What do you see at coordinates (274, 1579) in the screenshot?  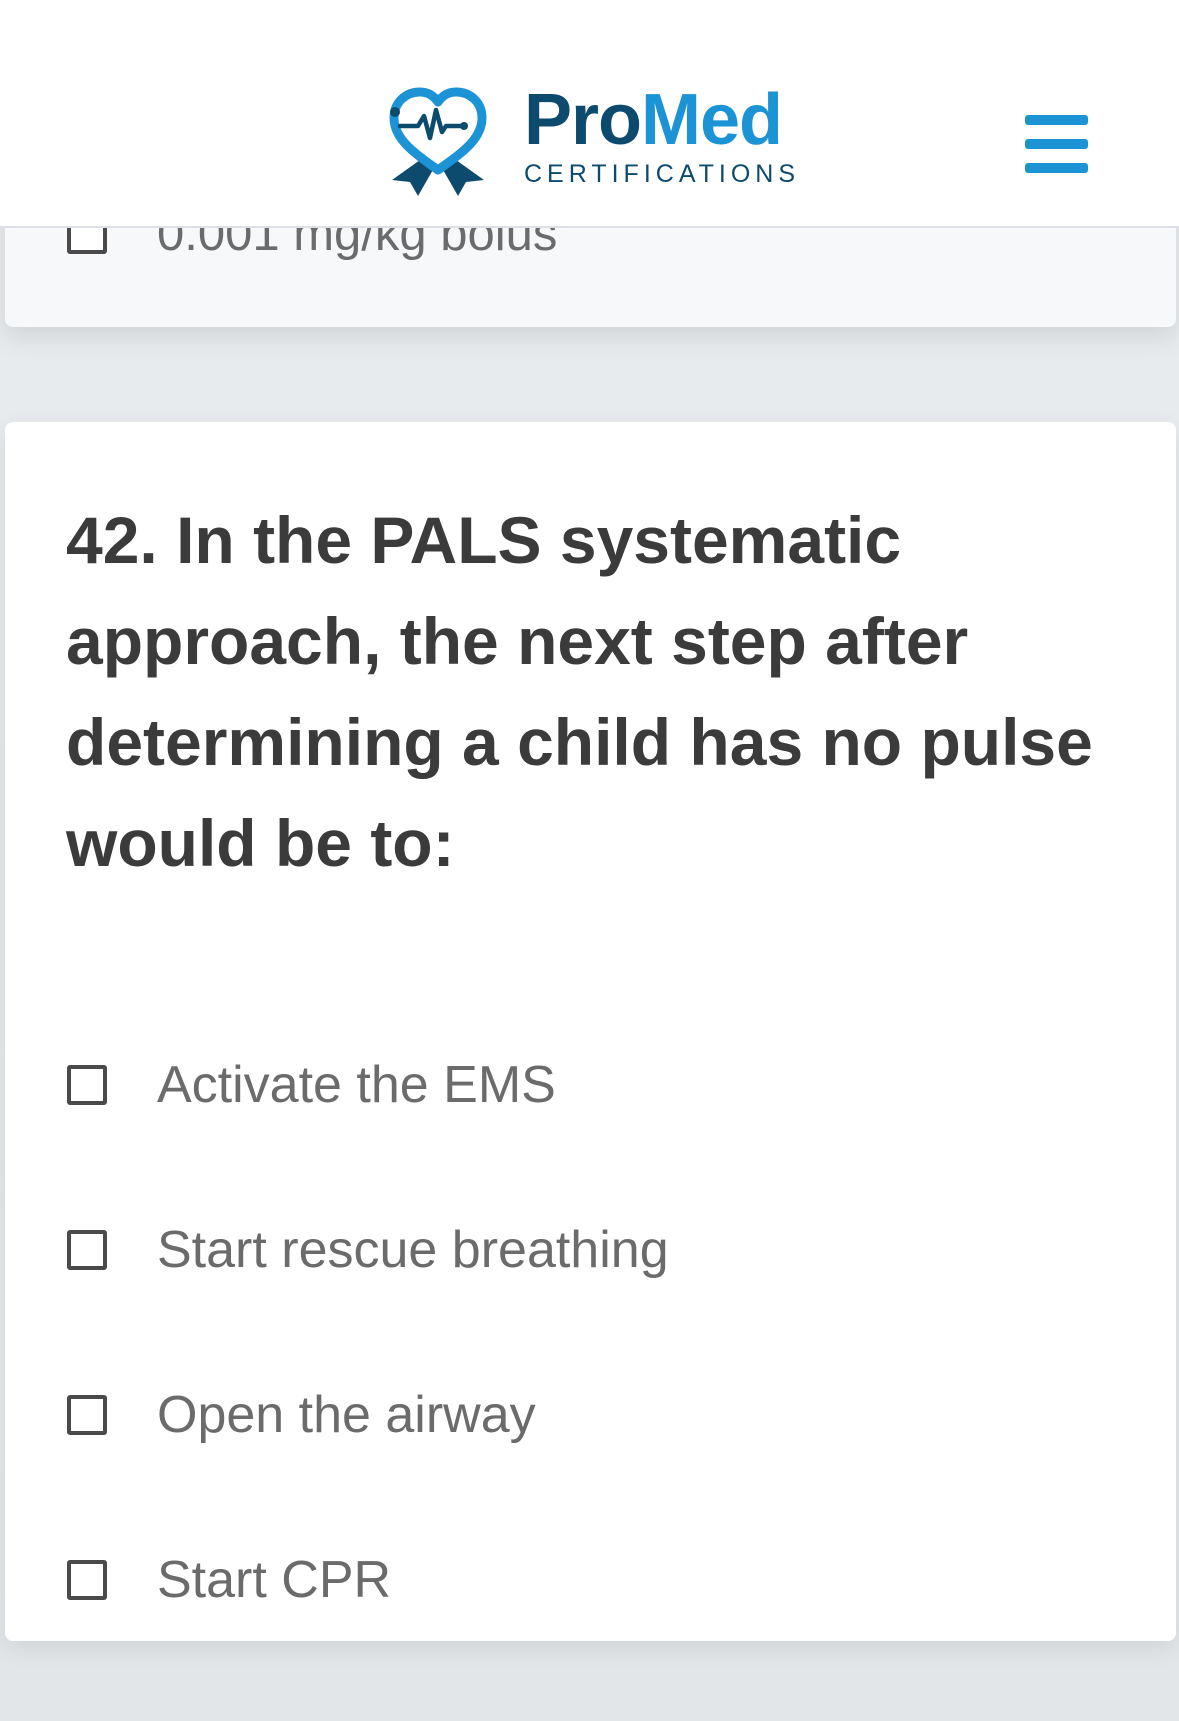 I see `option-label: Start CPR` at bounding box center [274, 1579].